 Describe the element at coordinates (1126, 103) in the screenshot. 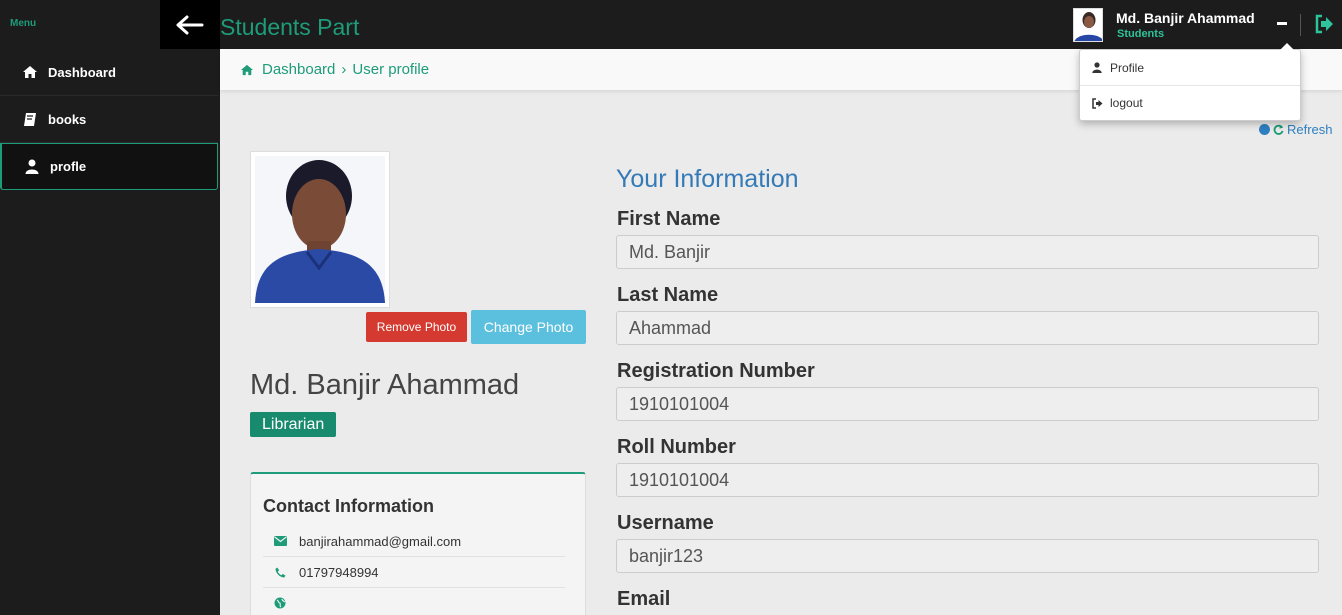

I see `menu-item-label: logout` at that location.